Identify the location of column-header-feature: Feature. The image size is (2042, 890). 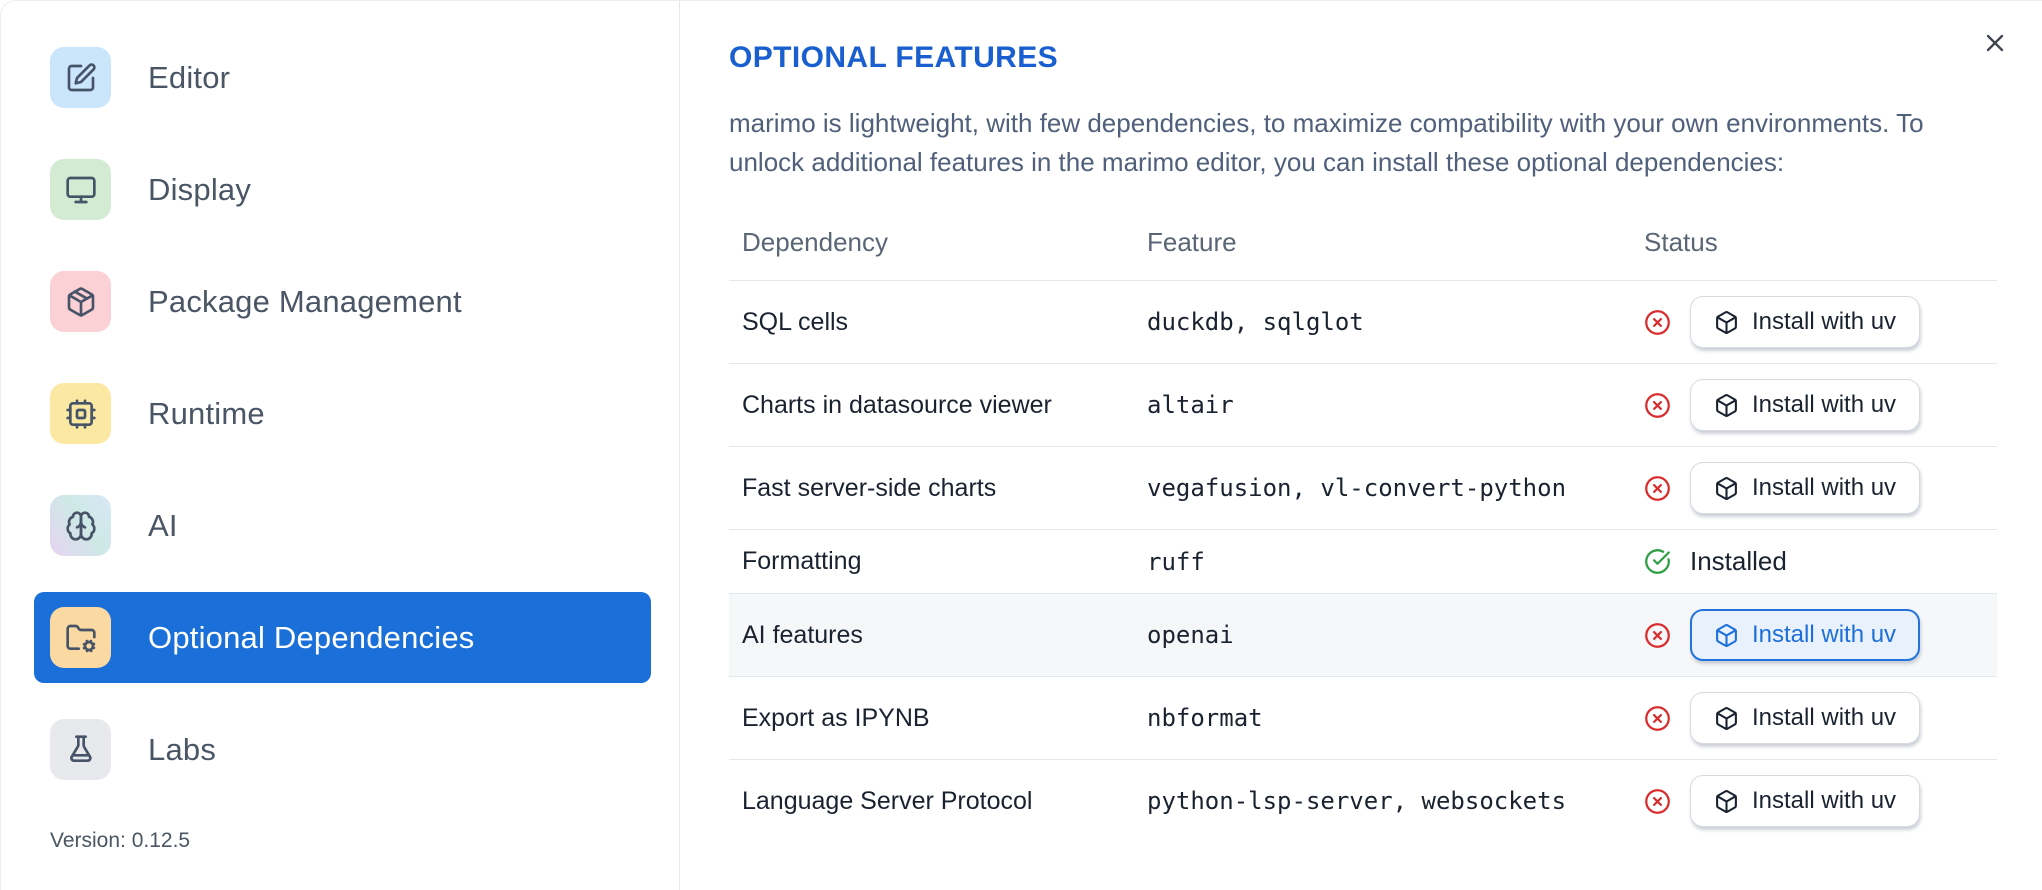
(1382, 241).